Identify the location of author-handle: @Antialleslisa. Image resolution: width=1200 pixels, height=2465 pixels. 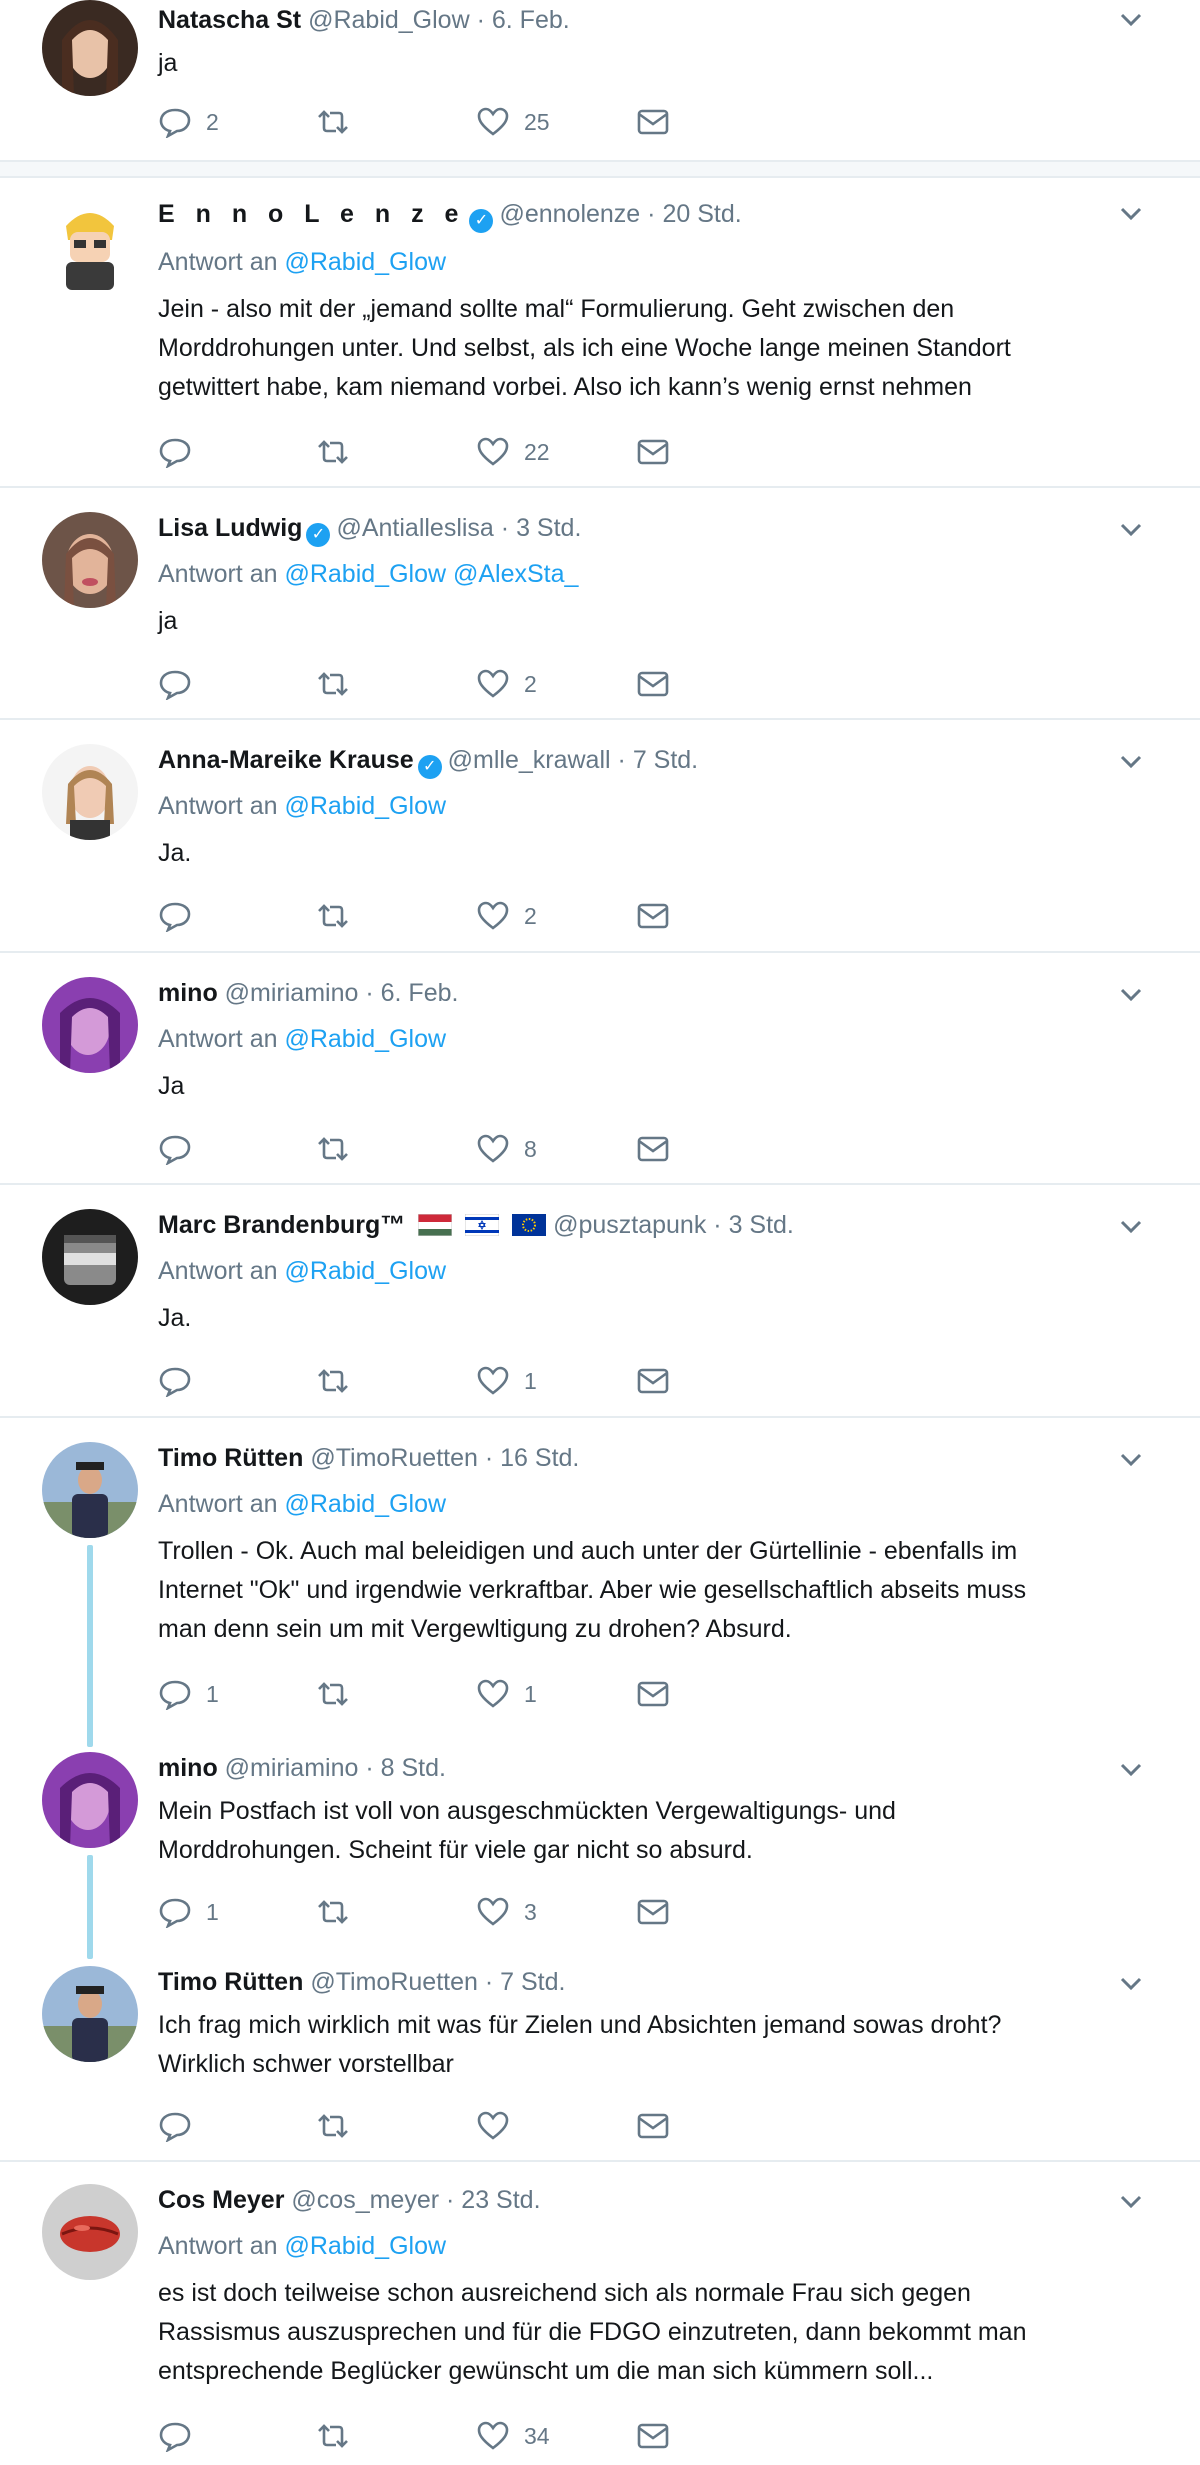
(414, 528).